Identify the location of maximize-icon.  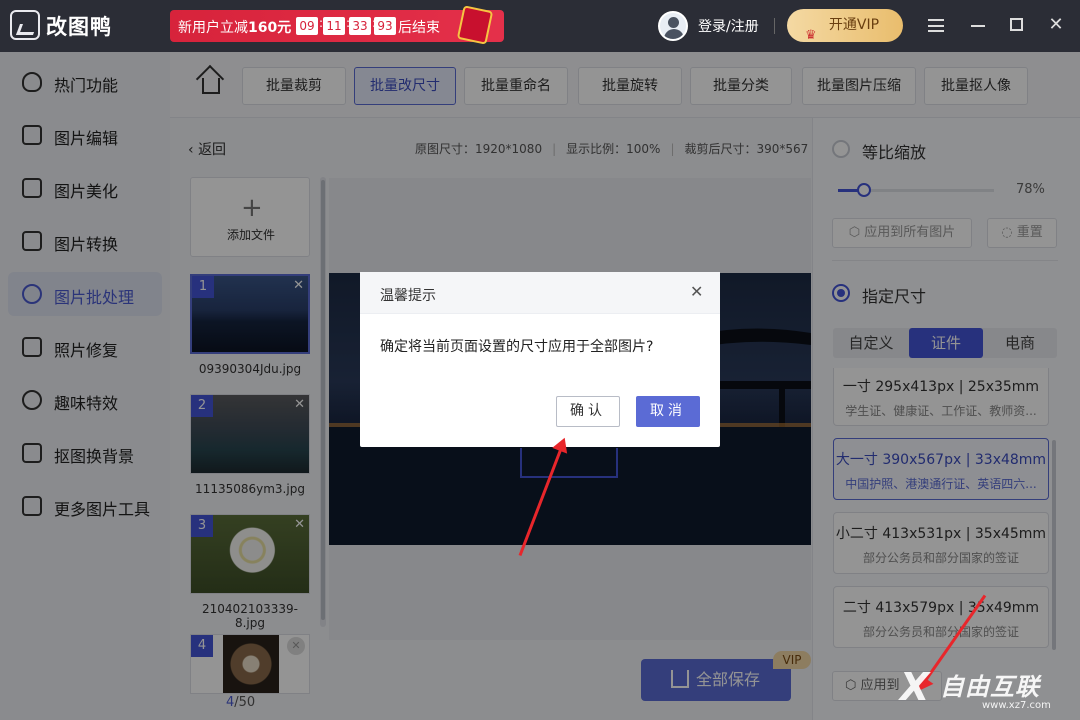
(1016, 24).